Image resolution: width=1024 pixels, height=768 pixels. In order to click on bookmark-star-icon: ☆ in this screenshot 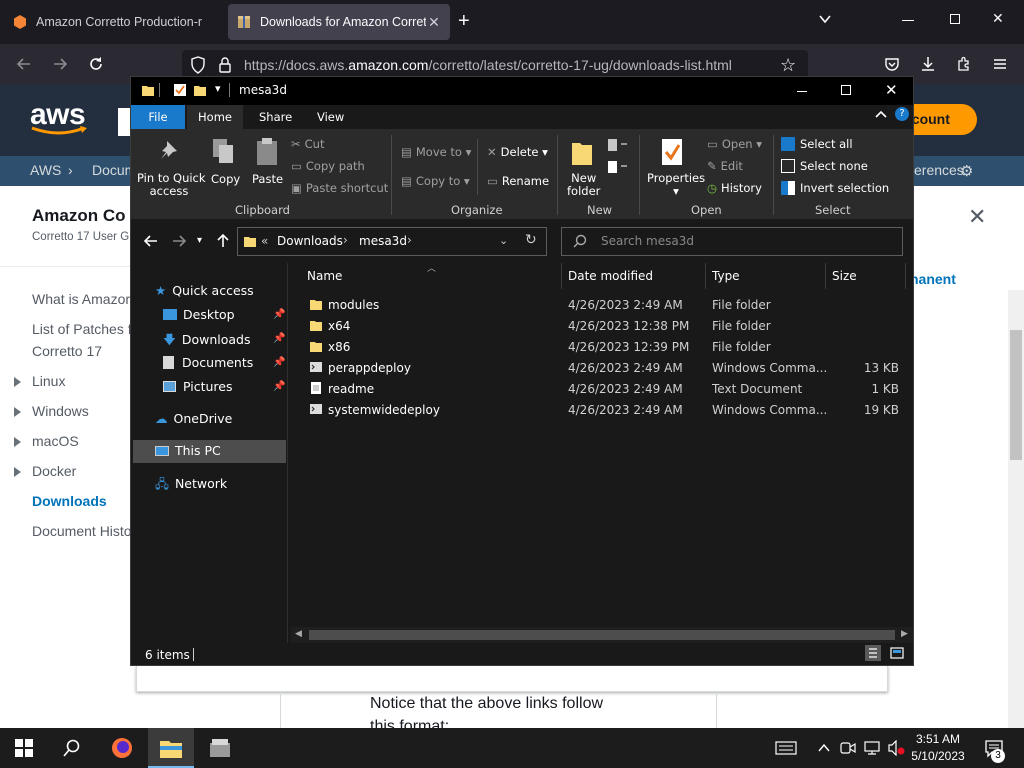, I will do `click(788, 65)`.